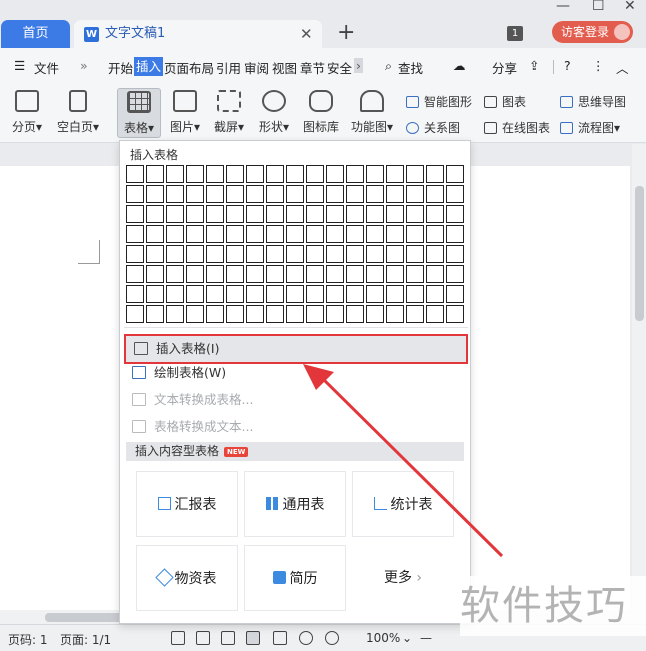  What do you see at coordinates (563, 7) in the screenshot?
I see `minimize-icon: —` at bounding box center [563, 7].